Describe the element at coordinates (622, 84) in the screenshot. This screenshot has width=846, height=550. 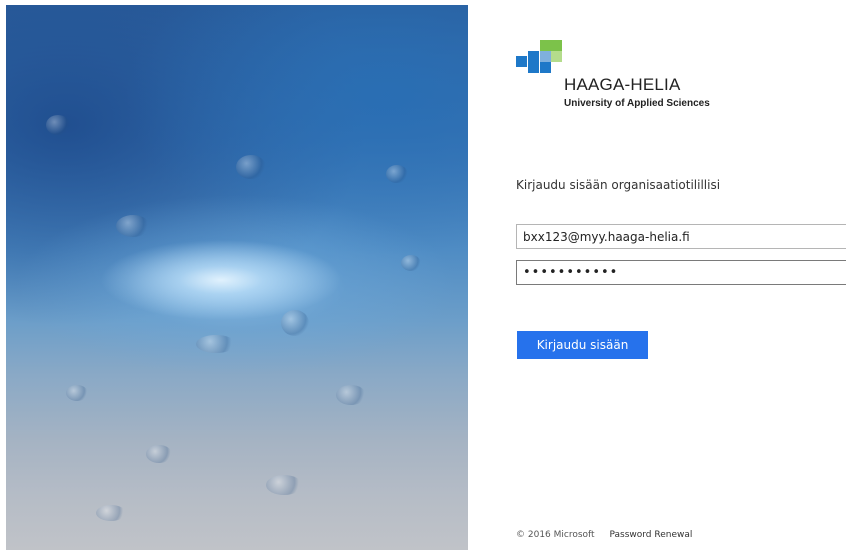
I see `brand-name: HAAGA-HELIA` at that location.